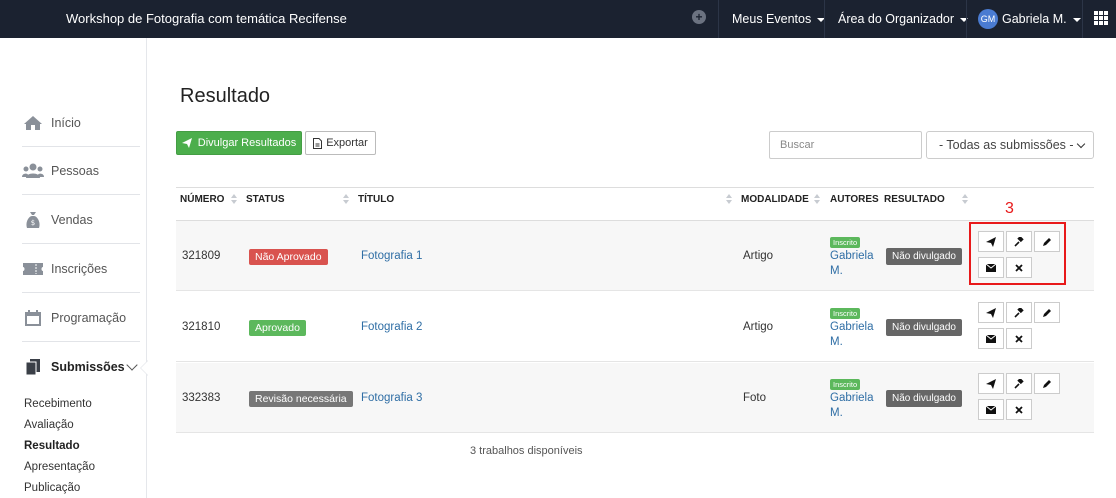 The height and width of the screenshot is (498, 1116). Describe the element at coordinates (775, 199) in the screenshot. I see `header-modalidade: MODALIDADE` at that location.